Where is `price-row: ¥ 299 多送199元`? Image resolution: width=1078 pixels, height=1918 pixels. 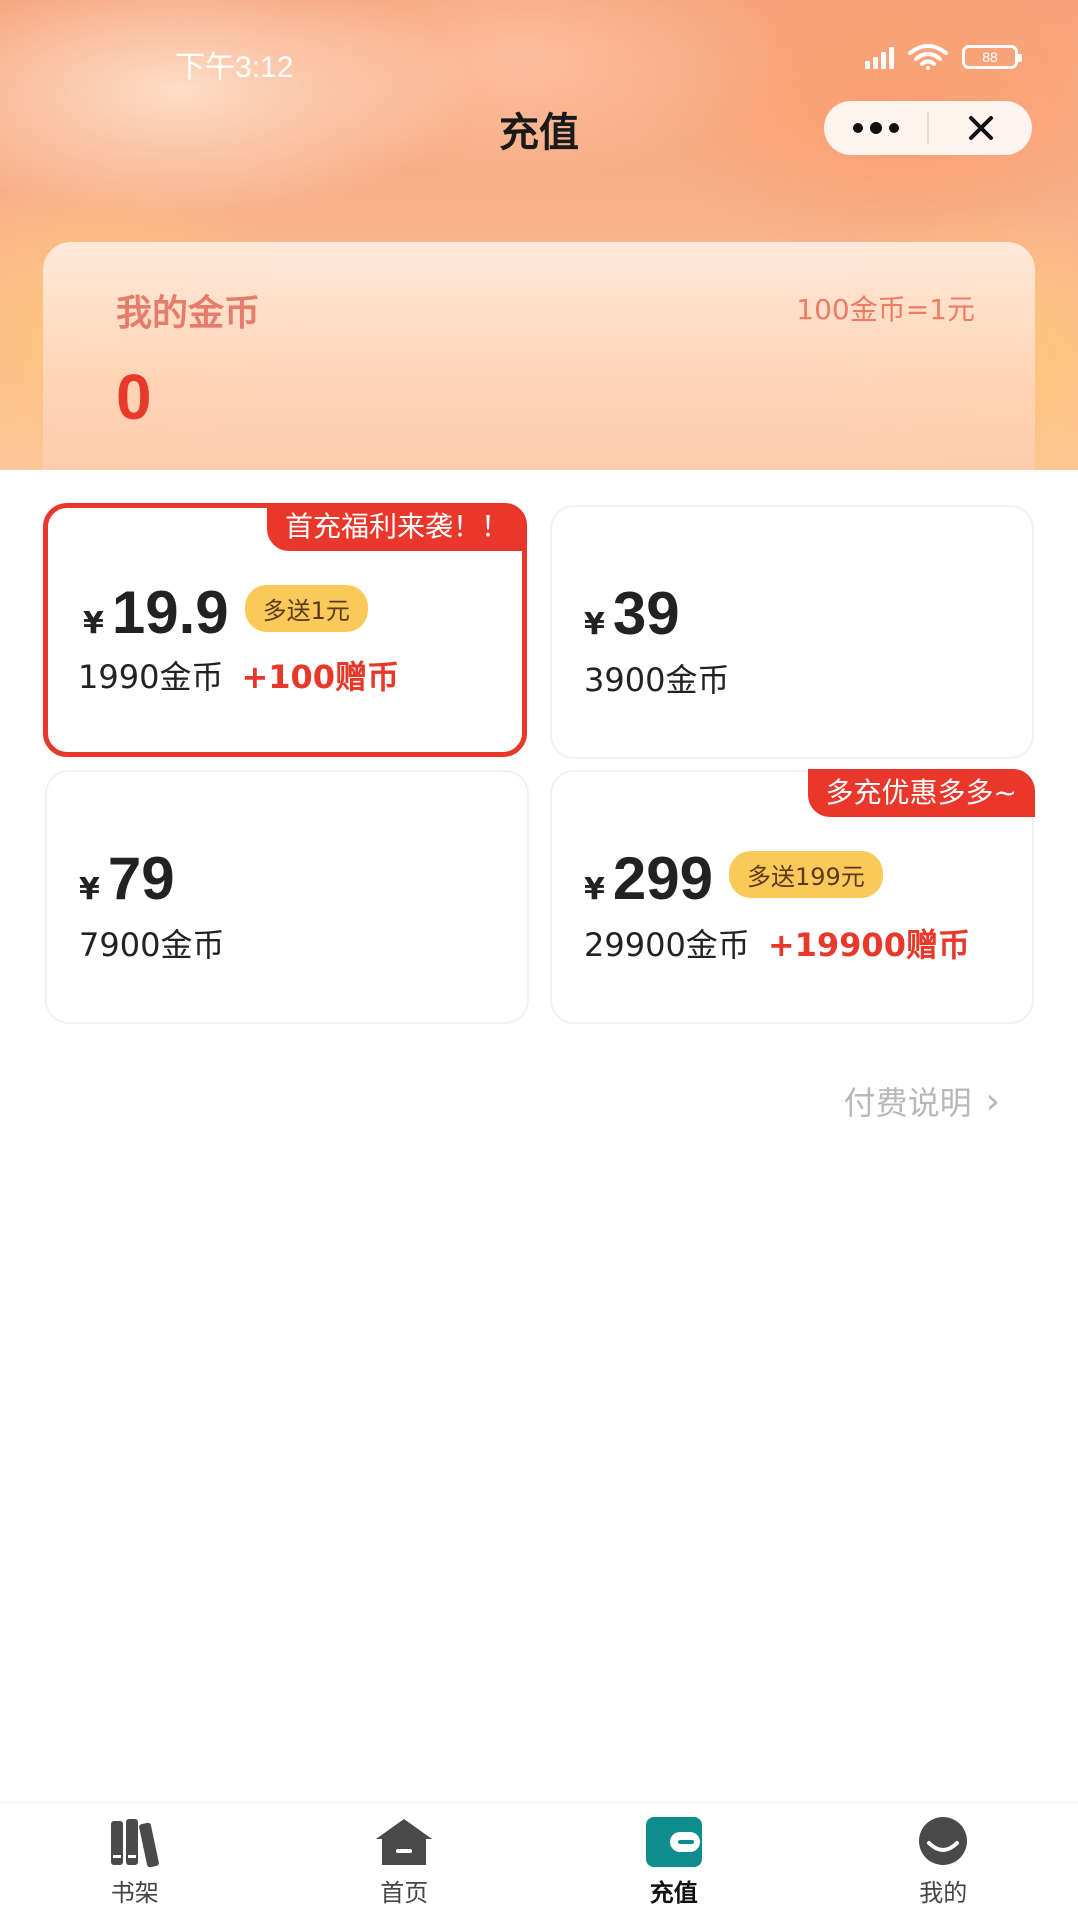 price-row: ¥ 299 多送199元 is located at coordinates (733, 878).